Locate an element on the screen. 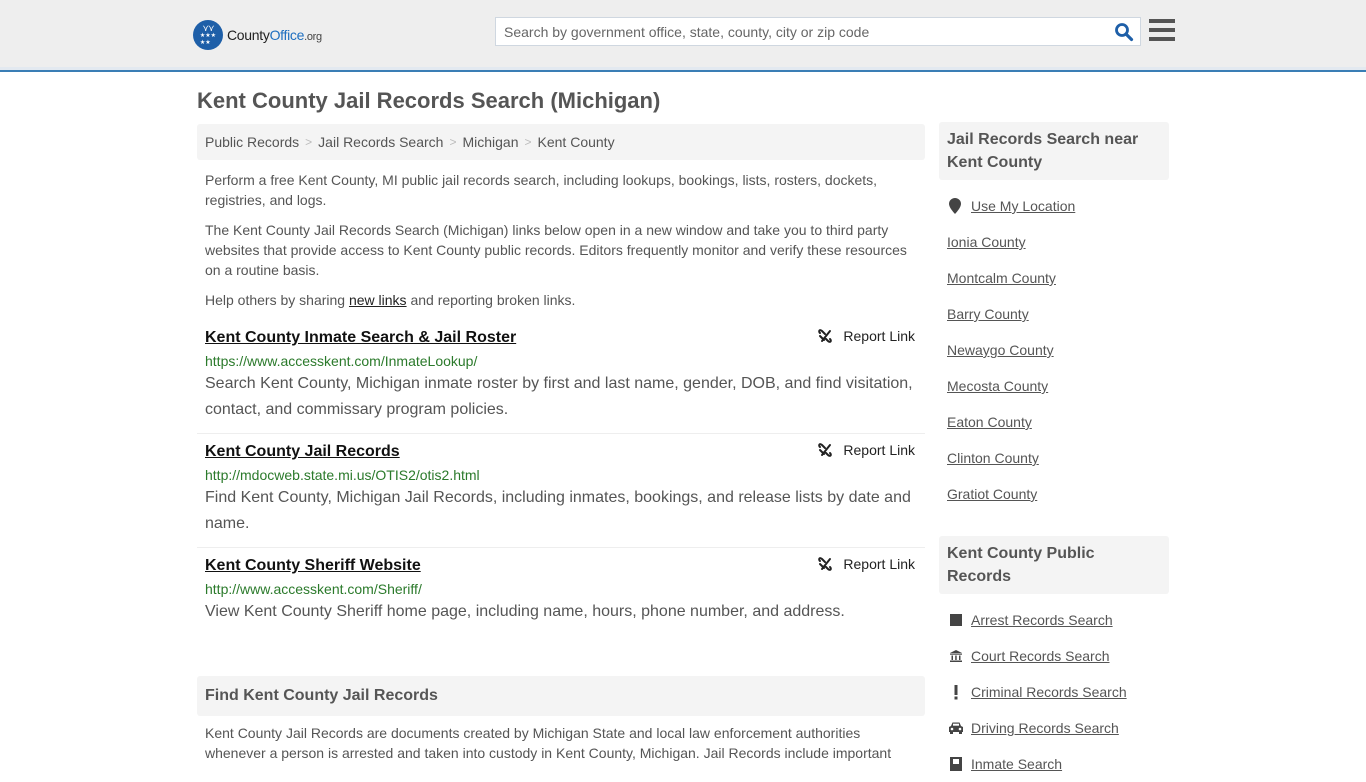  breadcrumb-jail-records-search: Jail Records Search is located at coordinates (380, 142).